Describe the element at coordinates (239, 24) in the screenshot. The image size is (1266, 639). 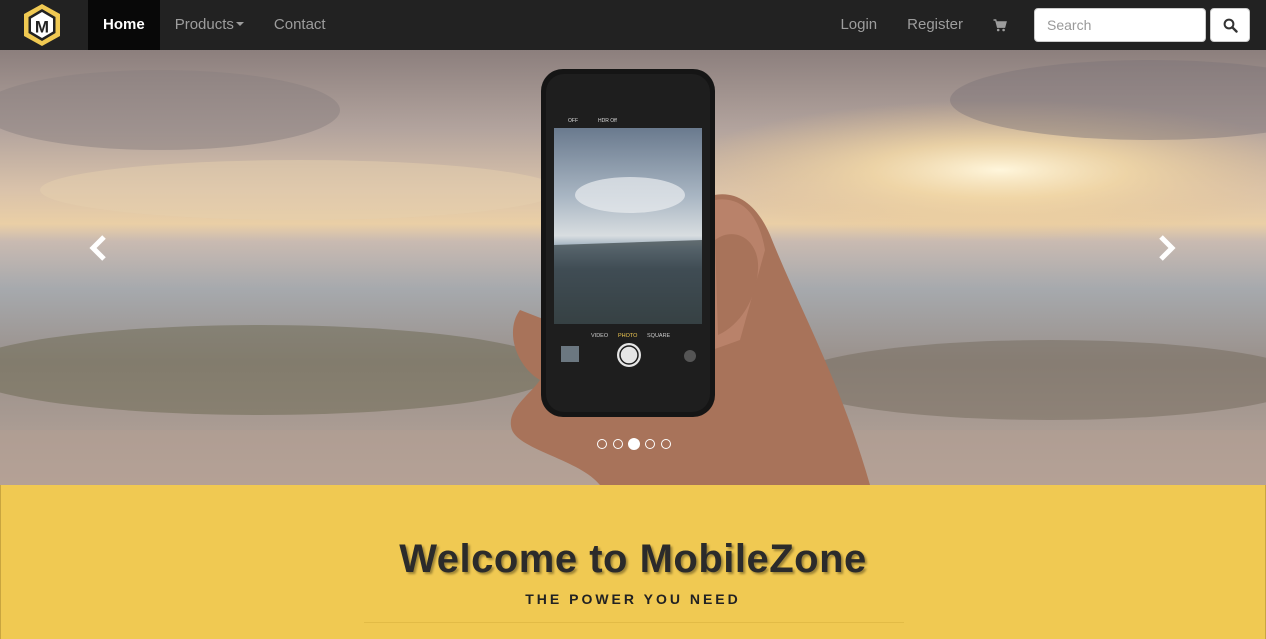
I see `caret-down-icon` at that location.